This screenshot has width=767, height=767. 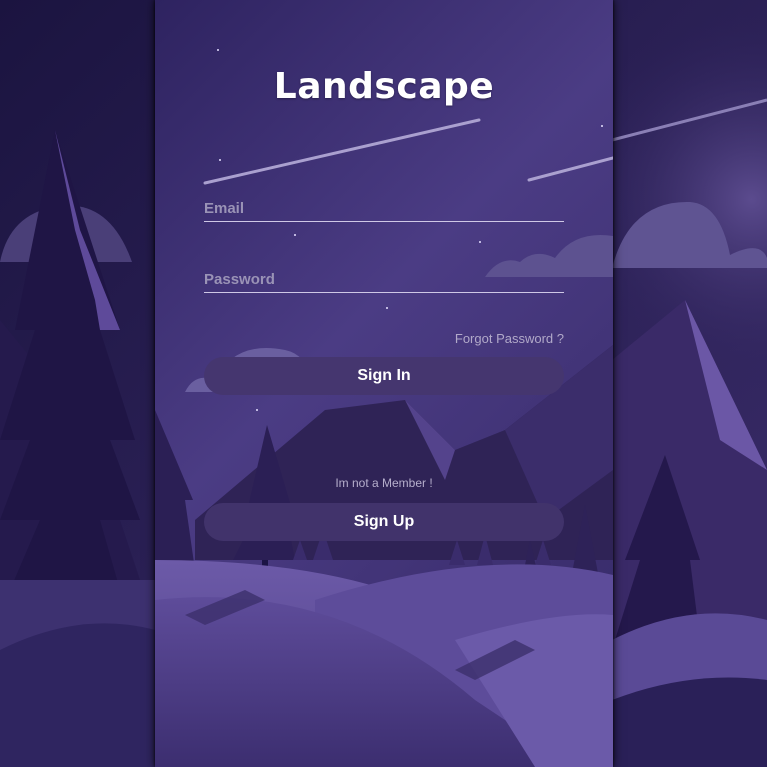 What do you see at coordinates (384, 376) in the screenshot?
I see `sign-in-button: Sign In` at bounding box center [384, 376].